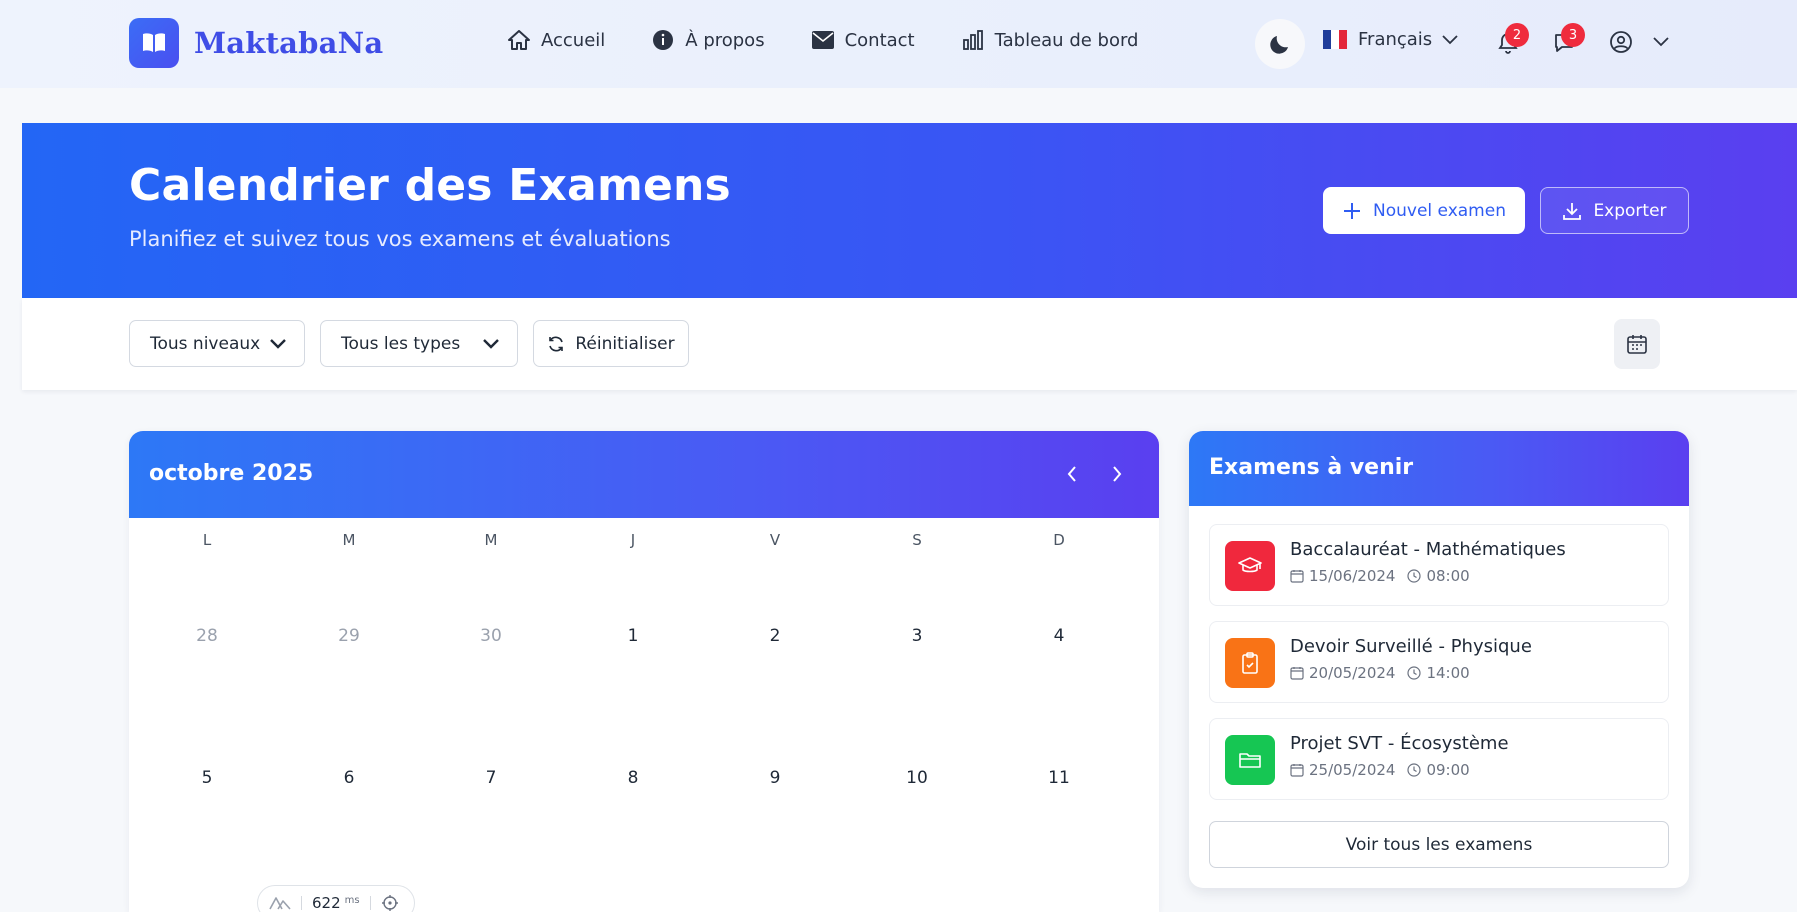 This screenshot has height=912, width=1797. I want to click on moon-icon, so click(1280, 44).